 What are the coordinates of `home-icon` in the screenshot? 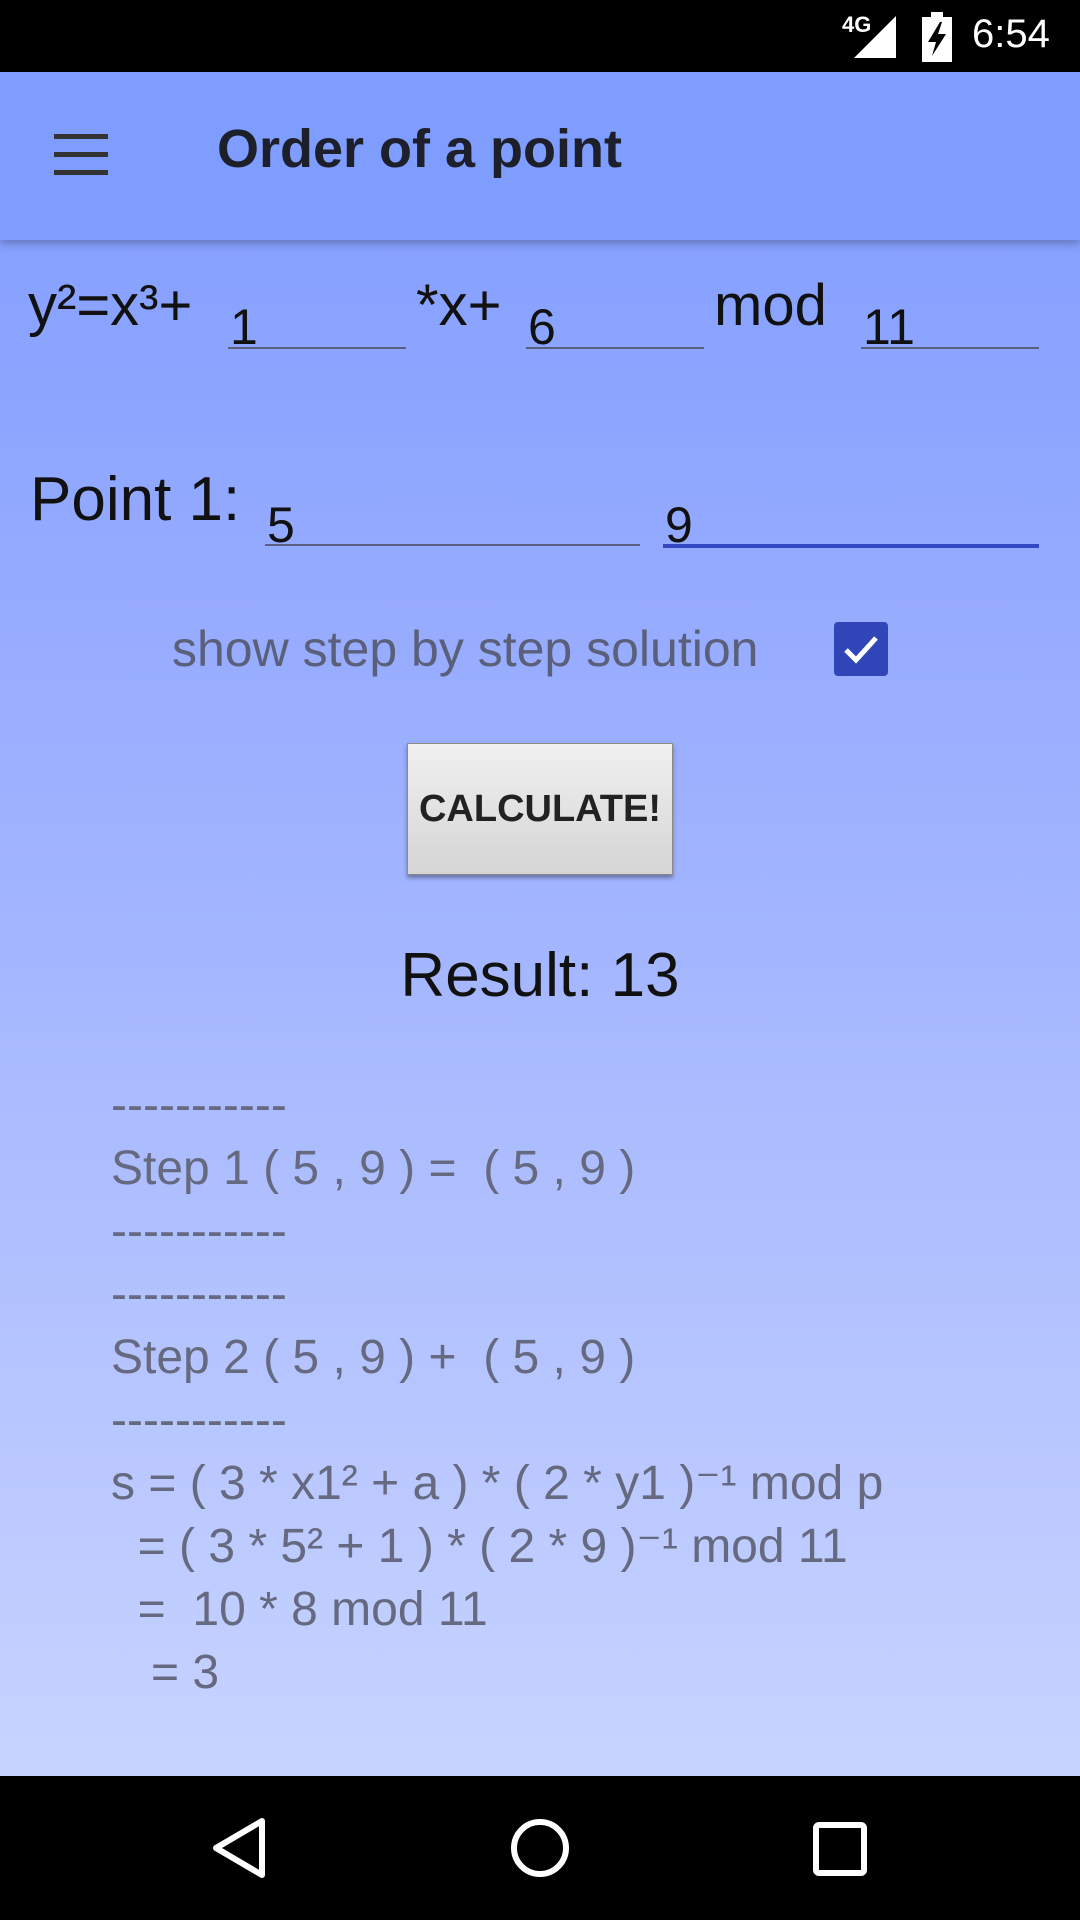 It's located at (540, 1848).